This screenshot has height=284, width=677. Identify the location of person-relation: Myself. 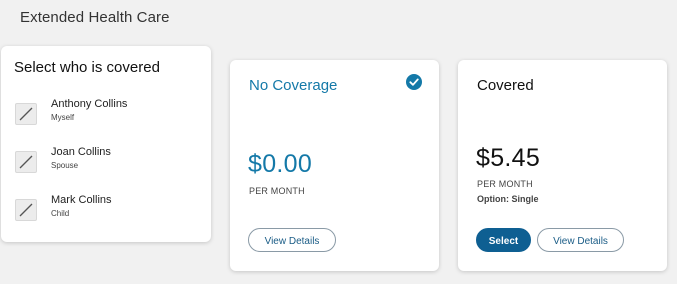
(63, 117).